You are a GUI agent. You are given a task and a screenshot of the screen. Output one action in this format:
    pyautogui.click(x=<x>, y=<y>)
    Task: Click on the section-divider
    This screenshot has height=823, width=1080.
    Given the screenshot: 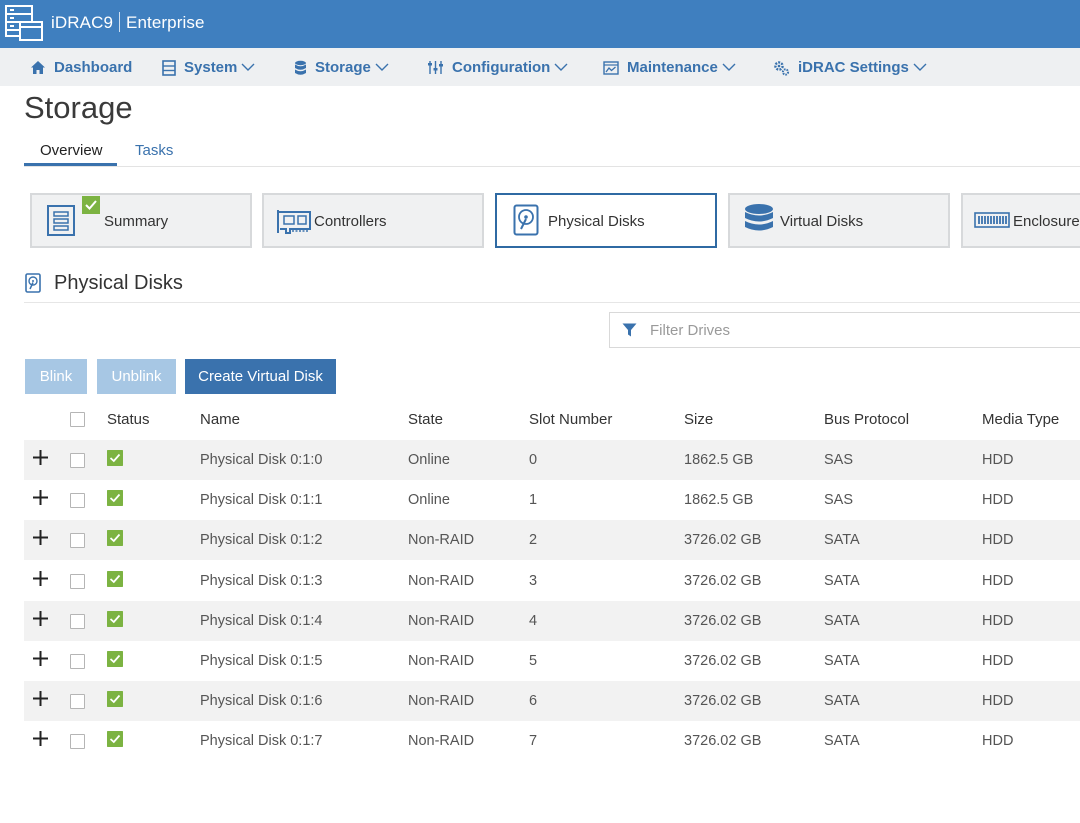 What is the action you would take?
    pyautogui.click(x=552, y=302)
    